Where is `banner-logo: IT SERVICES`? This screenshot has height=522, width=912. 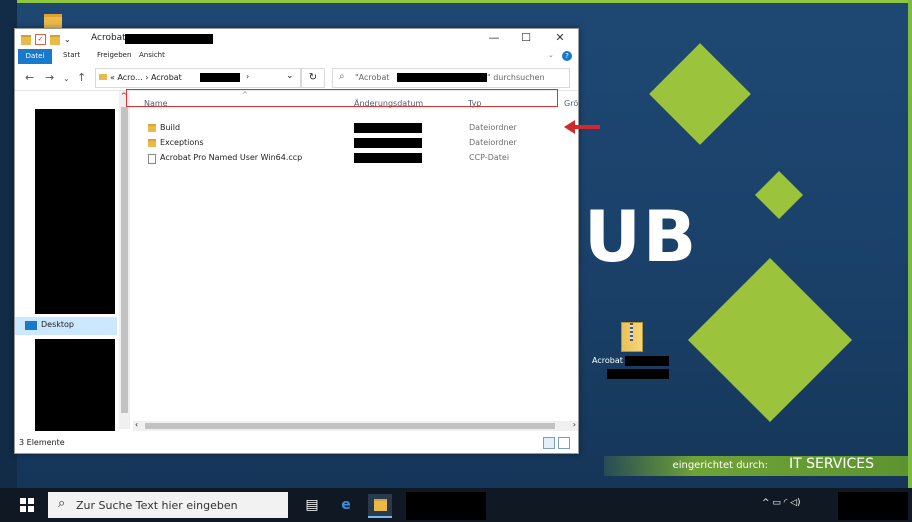 banner-logo: IT SERVICES is located at coordinates (831, 464).